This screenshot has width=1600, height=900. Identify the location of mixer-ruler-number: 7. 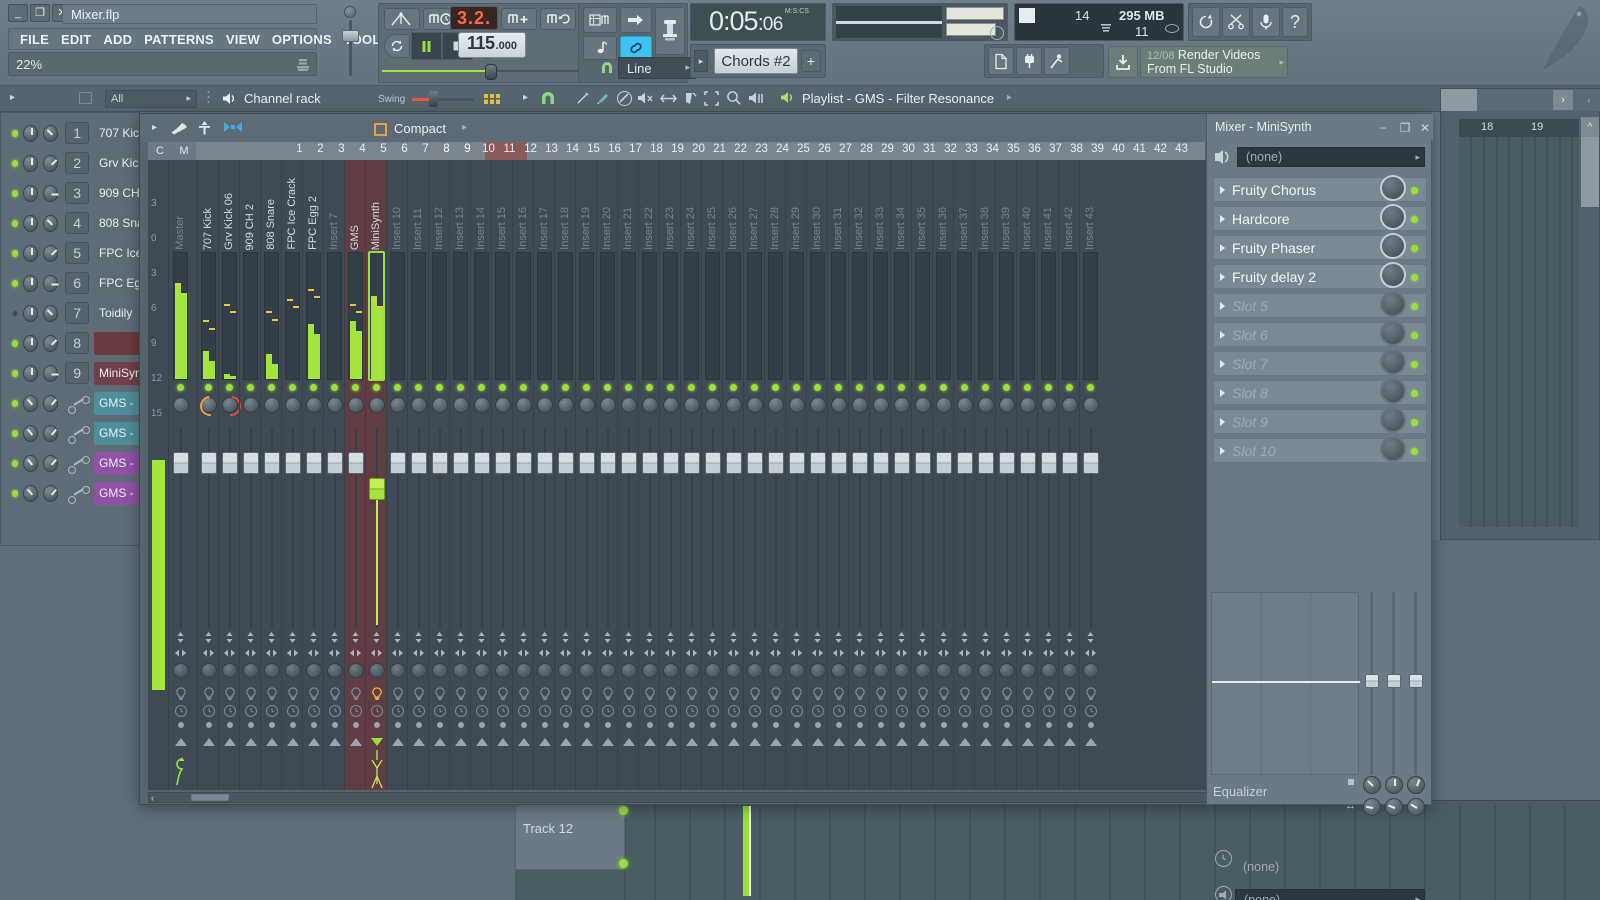
(425, 149).